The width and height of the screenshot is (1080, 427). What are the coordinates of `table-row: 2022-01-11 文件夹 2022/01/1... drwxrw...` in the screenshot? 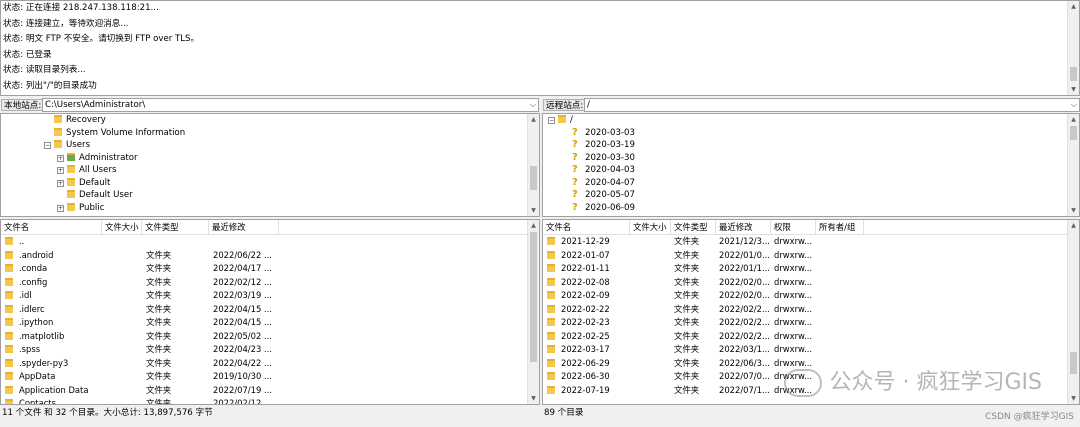 It's located at (805, 269).